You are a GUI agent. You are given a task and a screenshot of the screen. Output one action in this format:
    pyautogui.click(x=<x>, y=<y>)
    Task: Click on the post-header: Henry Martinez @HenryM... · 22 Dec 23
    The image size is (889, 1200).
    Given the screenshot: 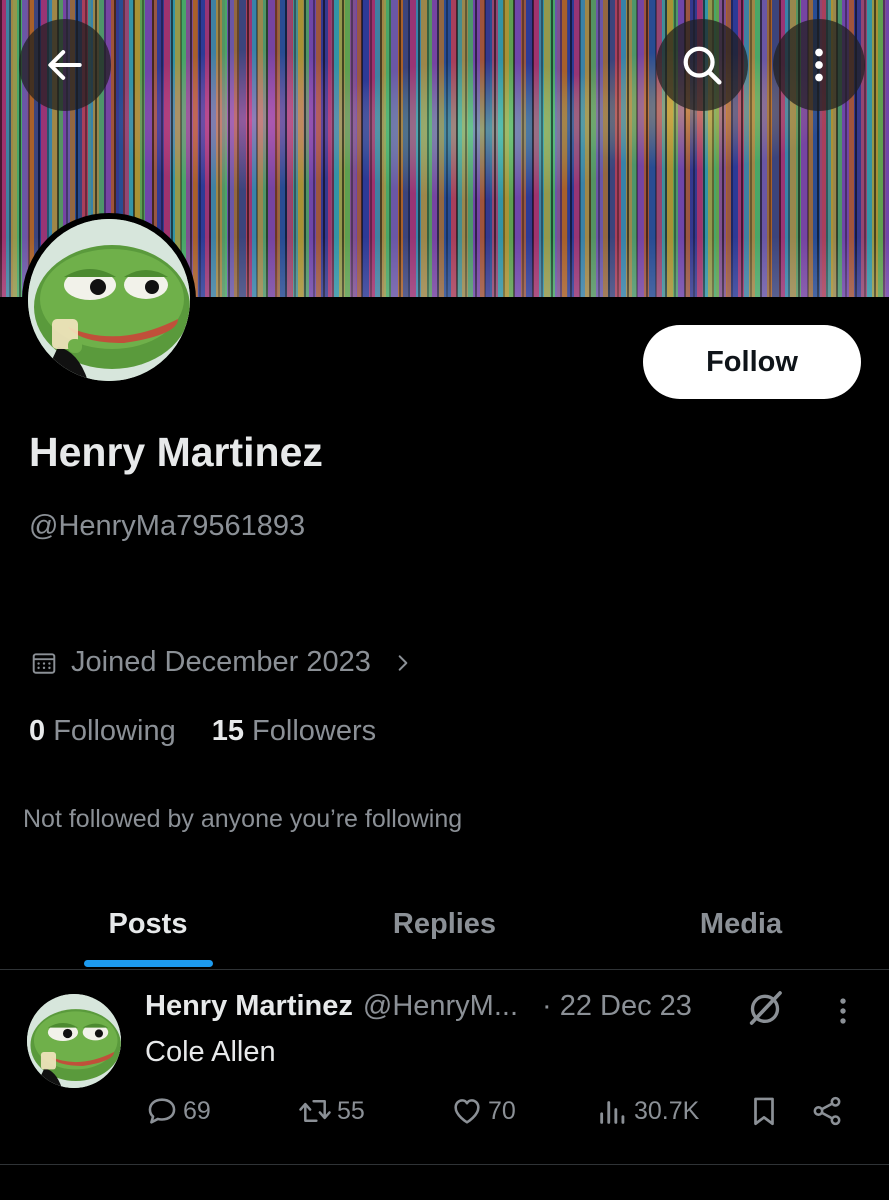 What is the action you would take?
    pyautogui.click(x=418, y=1006)
    